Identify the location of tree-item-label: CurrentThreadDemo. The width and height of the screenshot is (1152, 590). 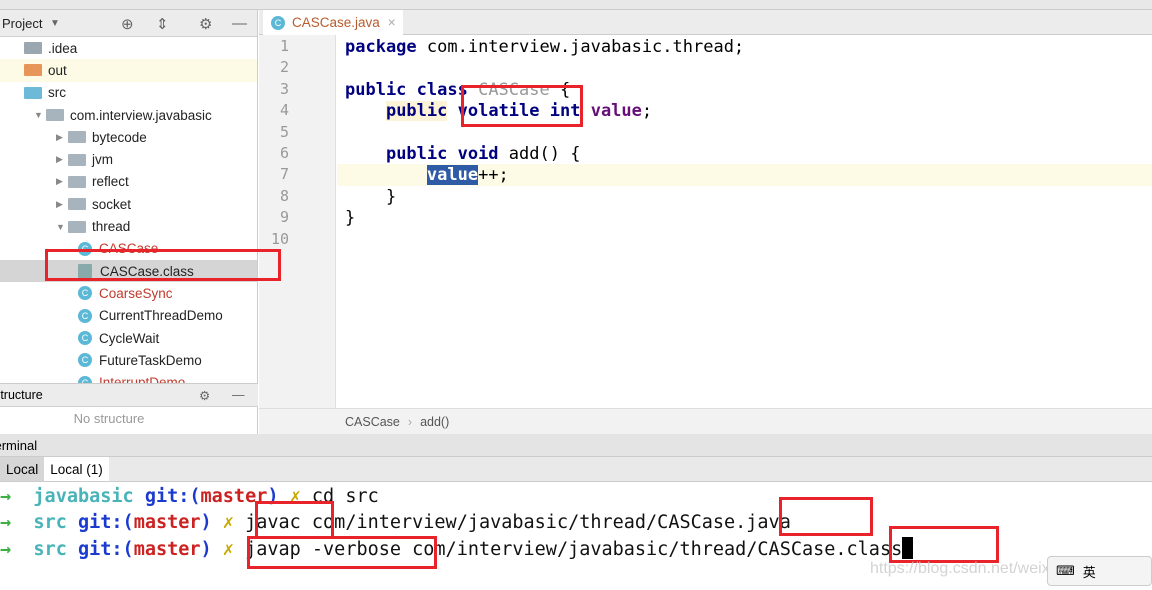
(161, 316).